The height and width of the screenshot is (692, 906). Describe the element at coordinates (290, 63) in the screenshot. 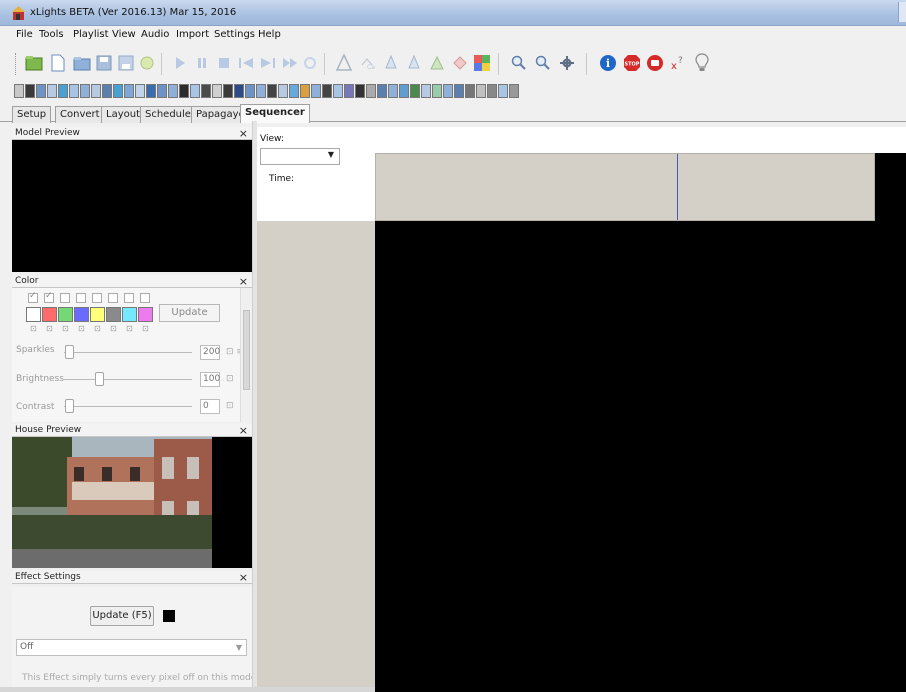

I see `replay-icon` at that location.